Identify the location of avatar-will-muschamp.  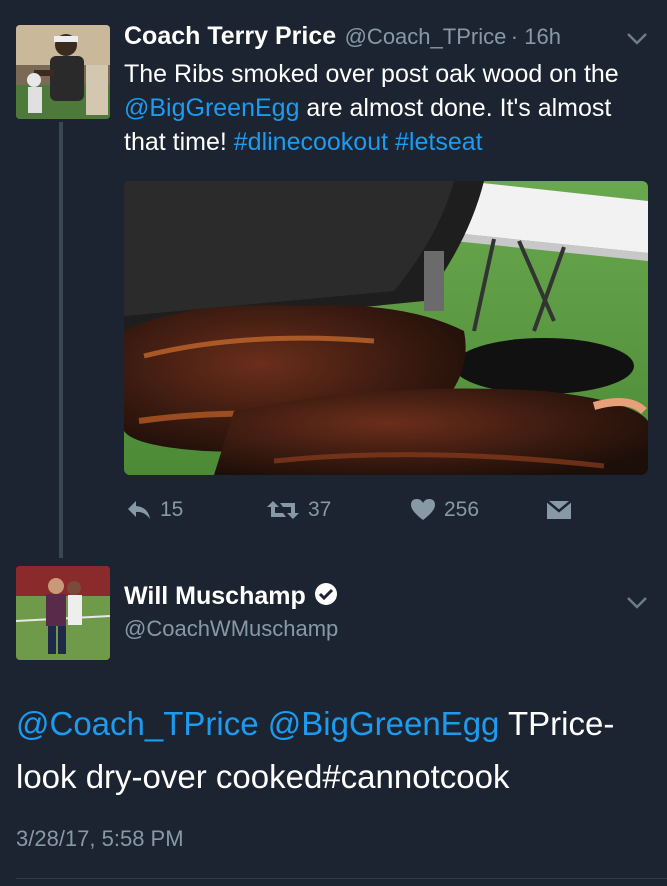
(63, 613).